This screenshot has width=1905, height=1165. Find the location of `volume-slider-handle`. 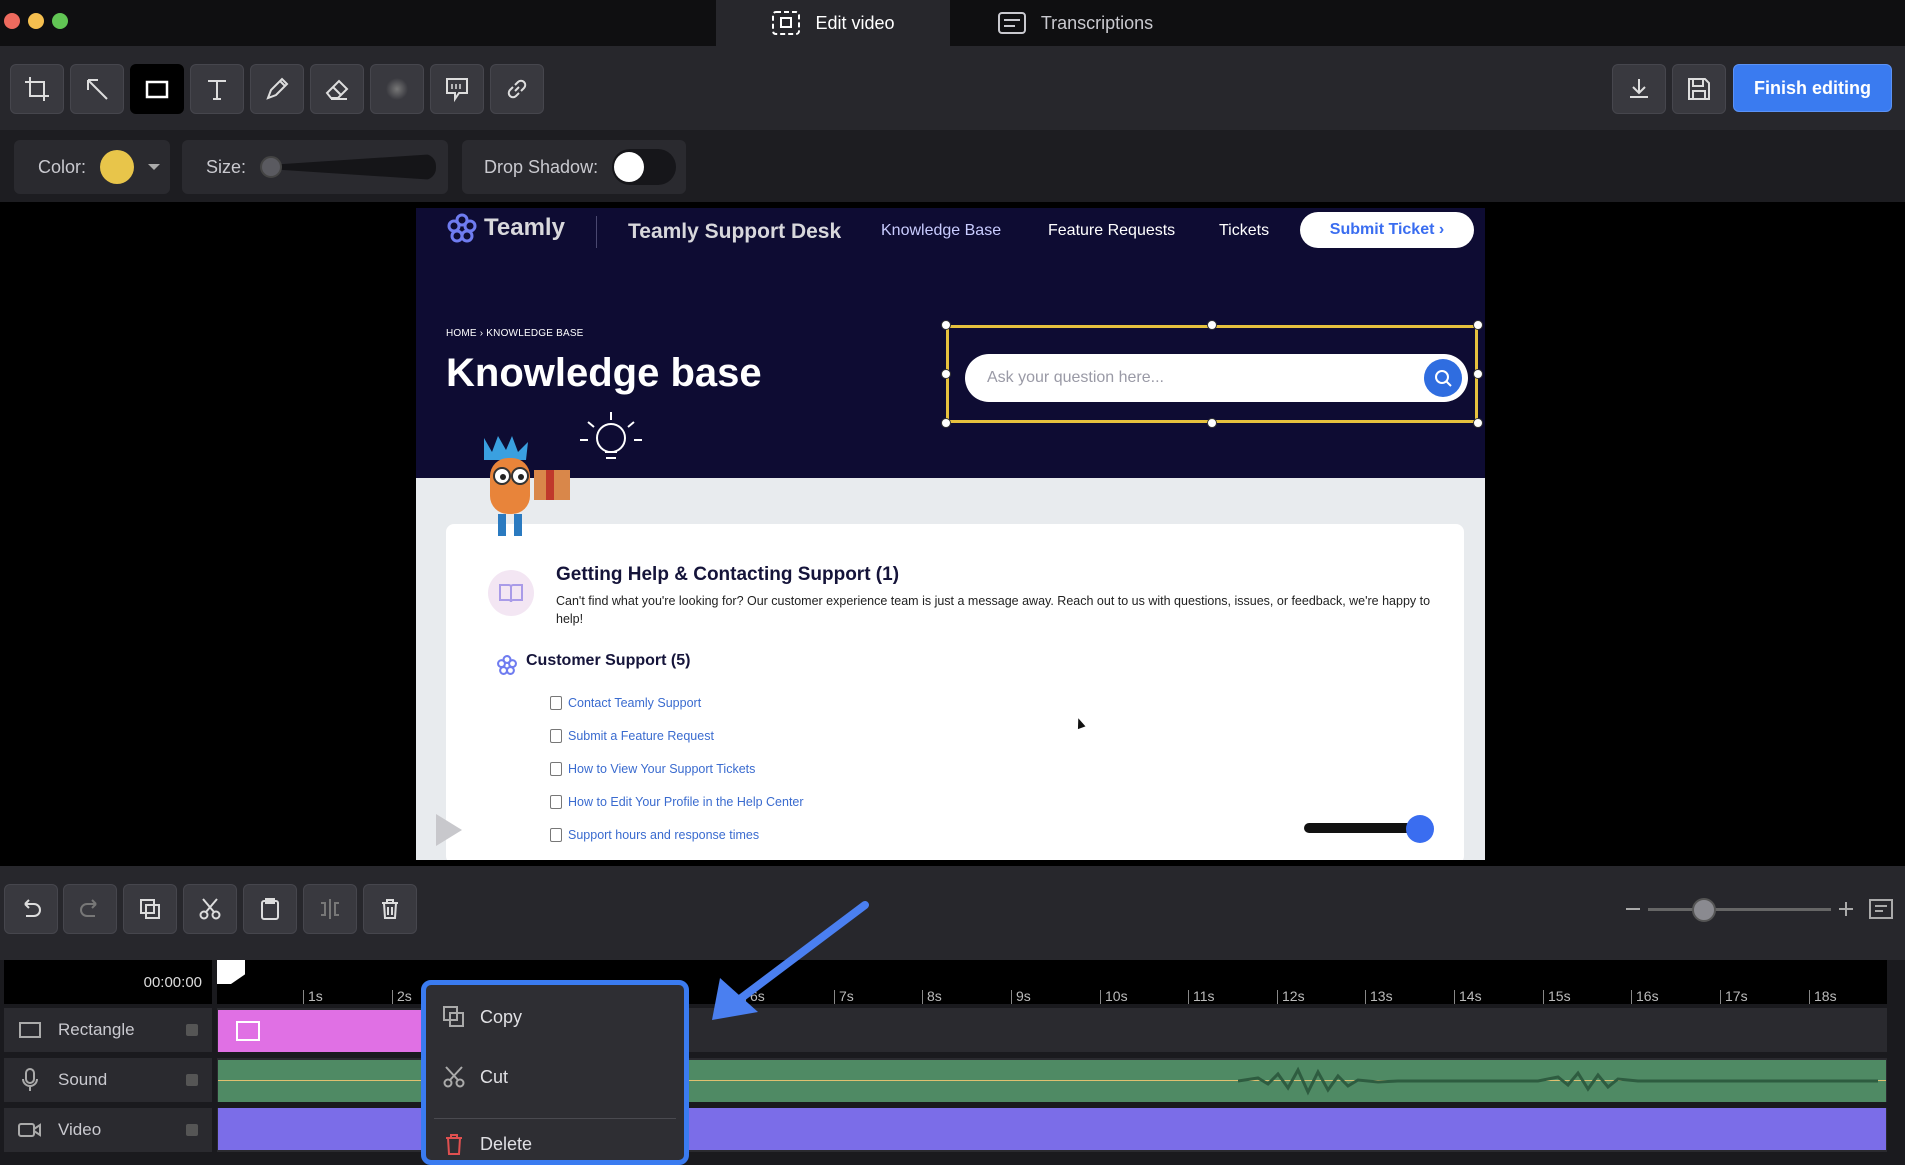

volume-slider-handle is located at coordinates (1420, 829).